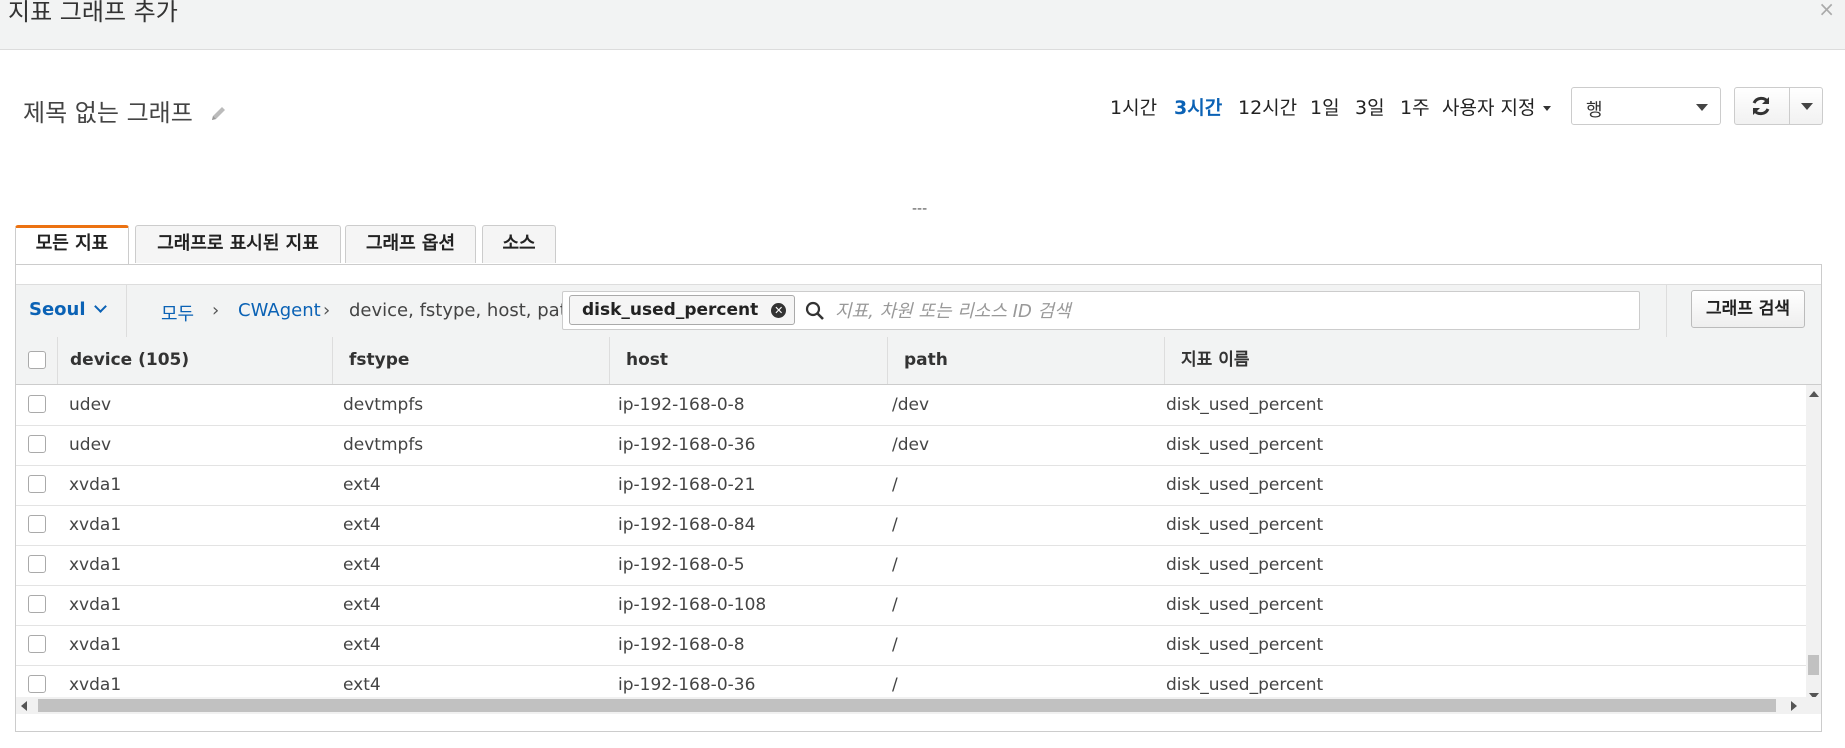  I want to click on search-input, so click(1225, 311).